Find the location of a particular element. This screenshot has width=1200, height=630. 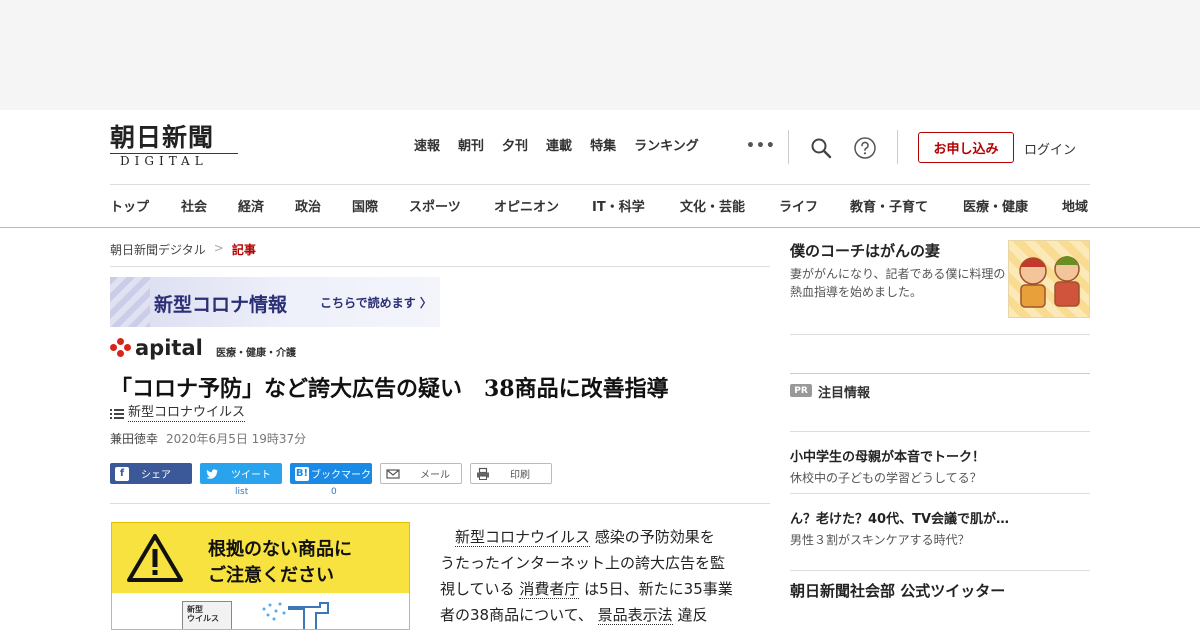

category-item-top: トップ is located at coordinates (129, 205).